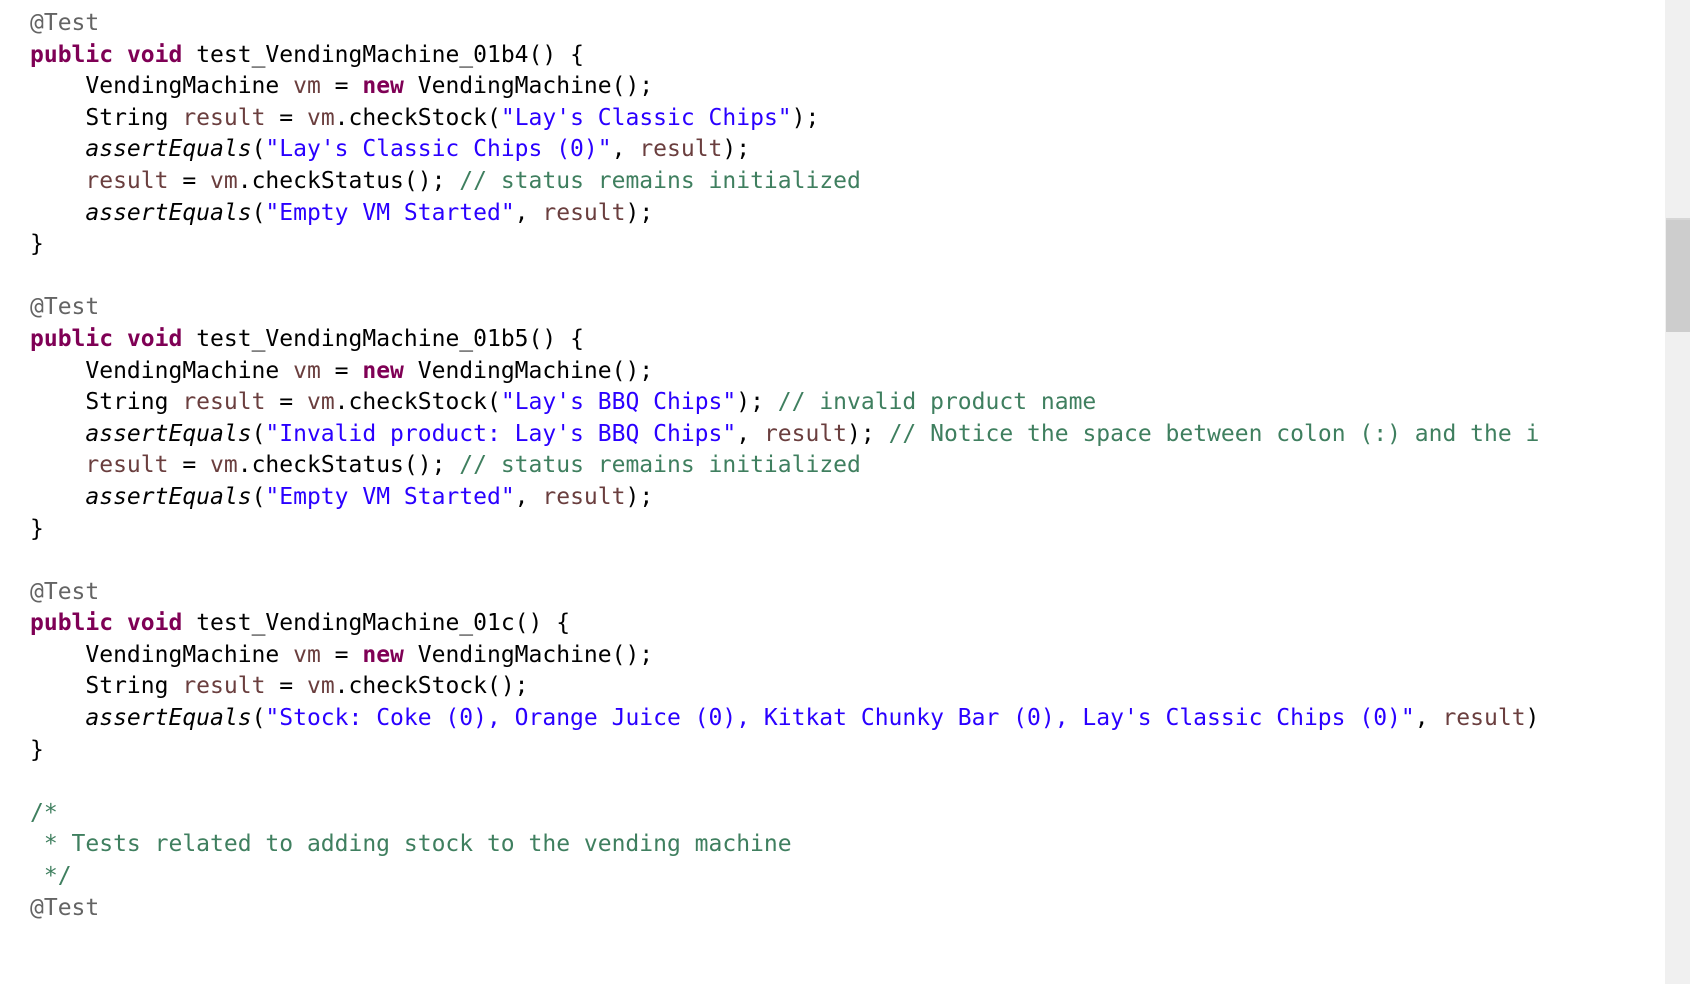  What do you see at coordinates (769, 687) in the screenshot?
I see `code-line: String result = vm.checkStock();` at bounding box center [769, 687].